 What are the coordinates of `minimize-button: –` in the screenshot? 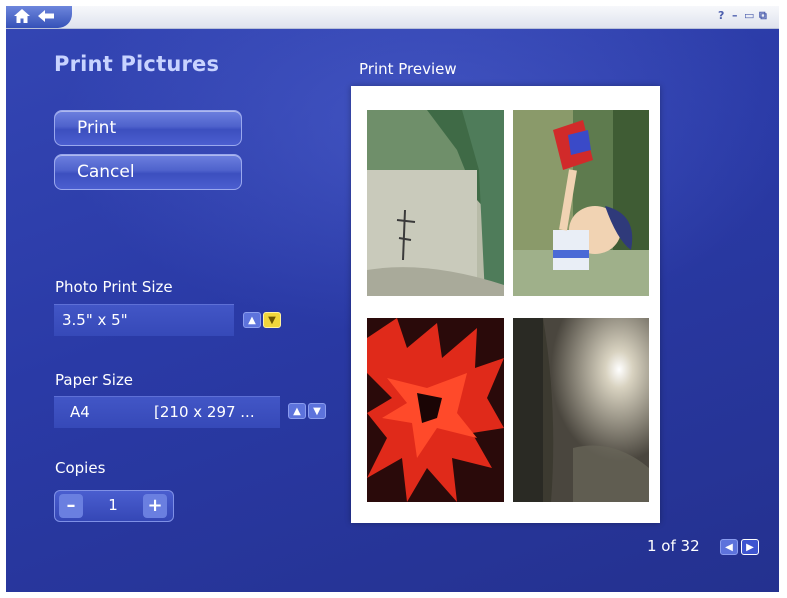 It's located at (735, 15).